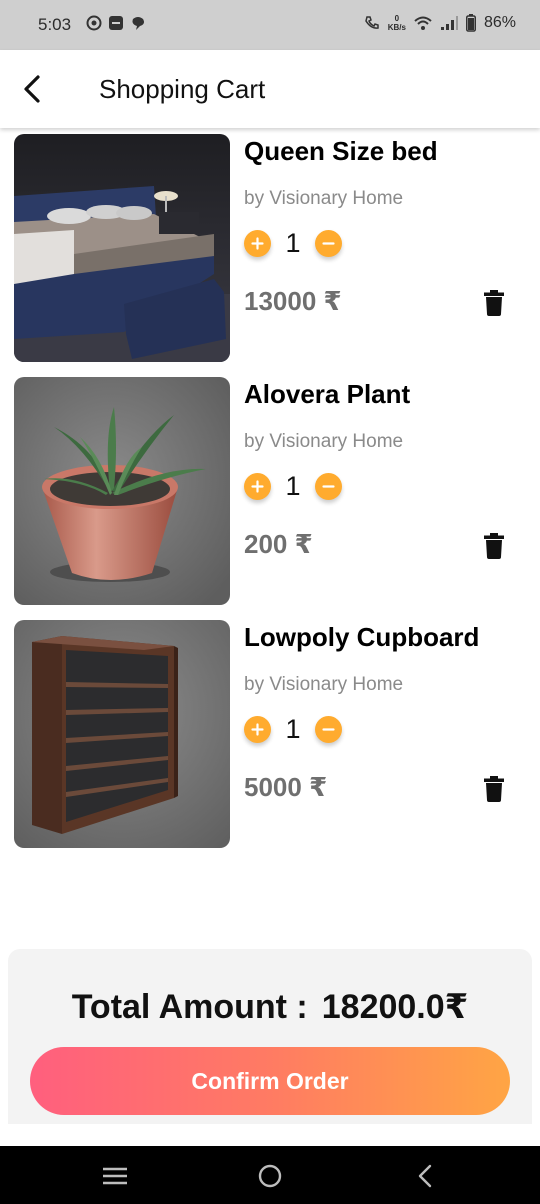  Describe the element at coordinates (270, 1036) in the screenshot. I see `order-summary-panel: Total Amount : 18200.0₹ Confirm Order` at that location.